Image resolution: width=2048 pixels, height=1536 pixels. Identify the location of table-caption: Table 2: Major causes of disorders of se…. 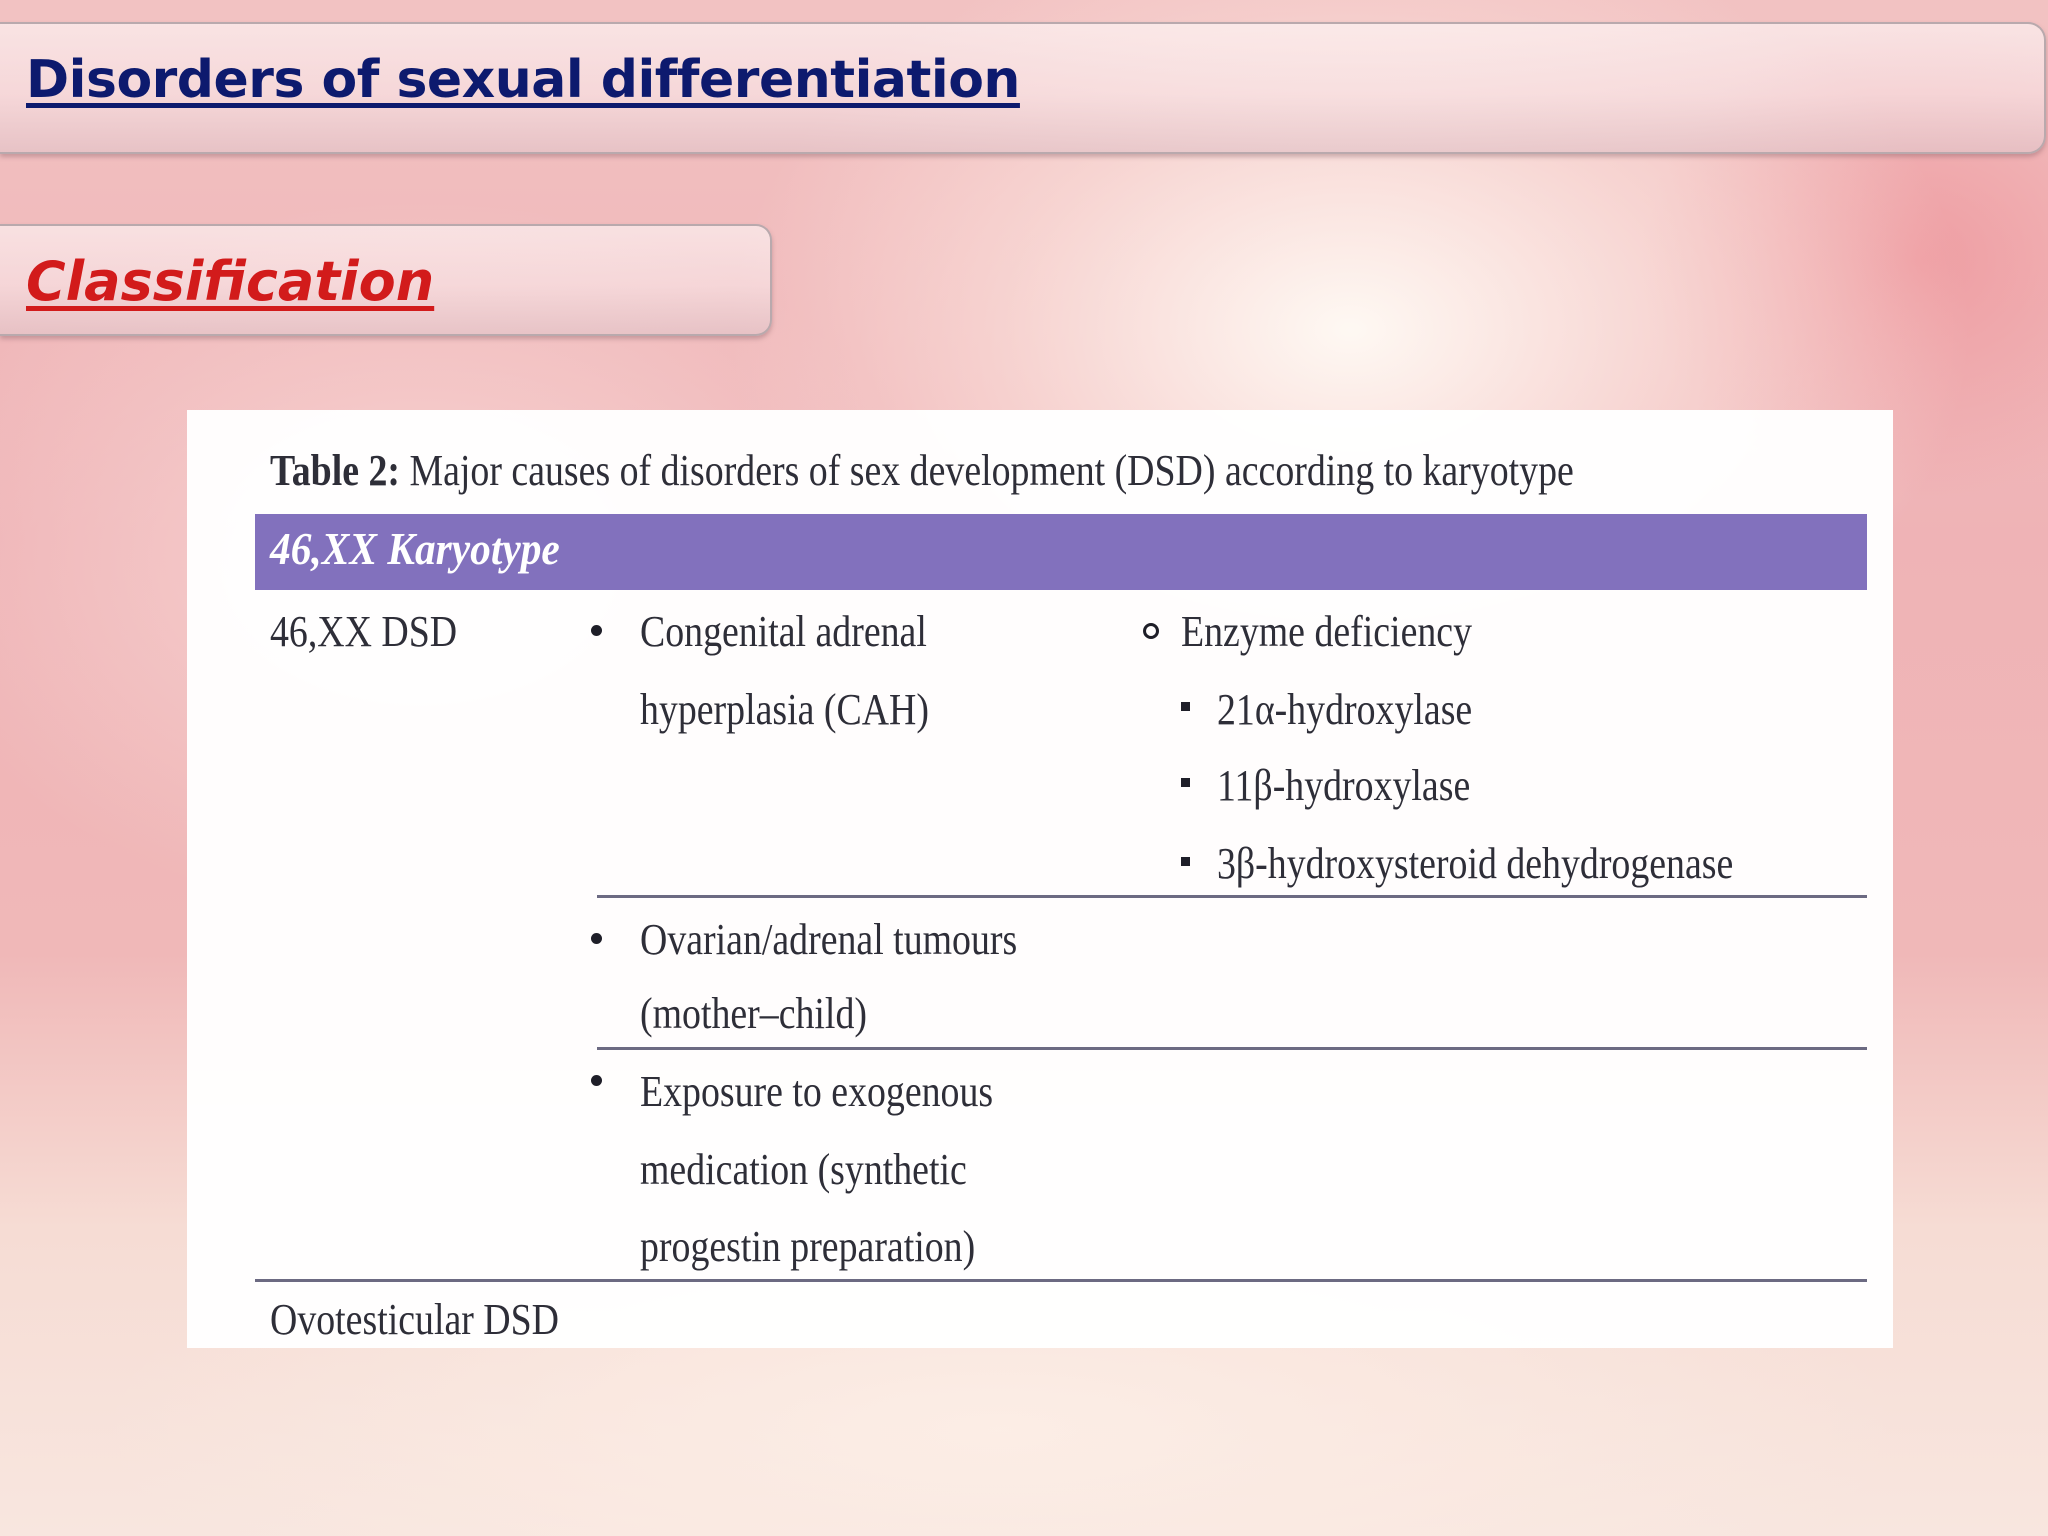
(922, 470).